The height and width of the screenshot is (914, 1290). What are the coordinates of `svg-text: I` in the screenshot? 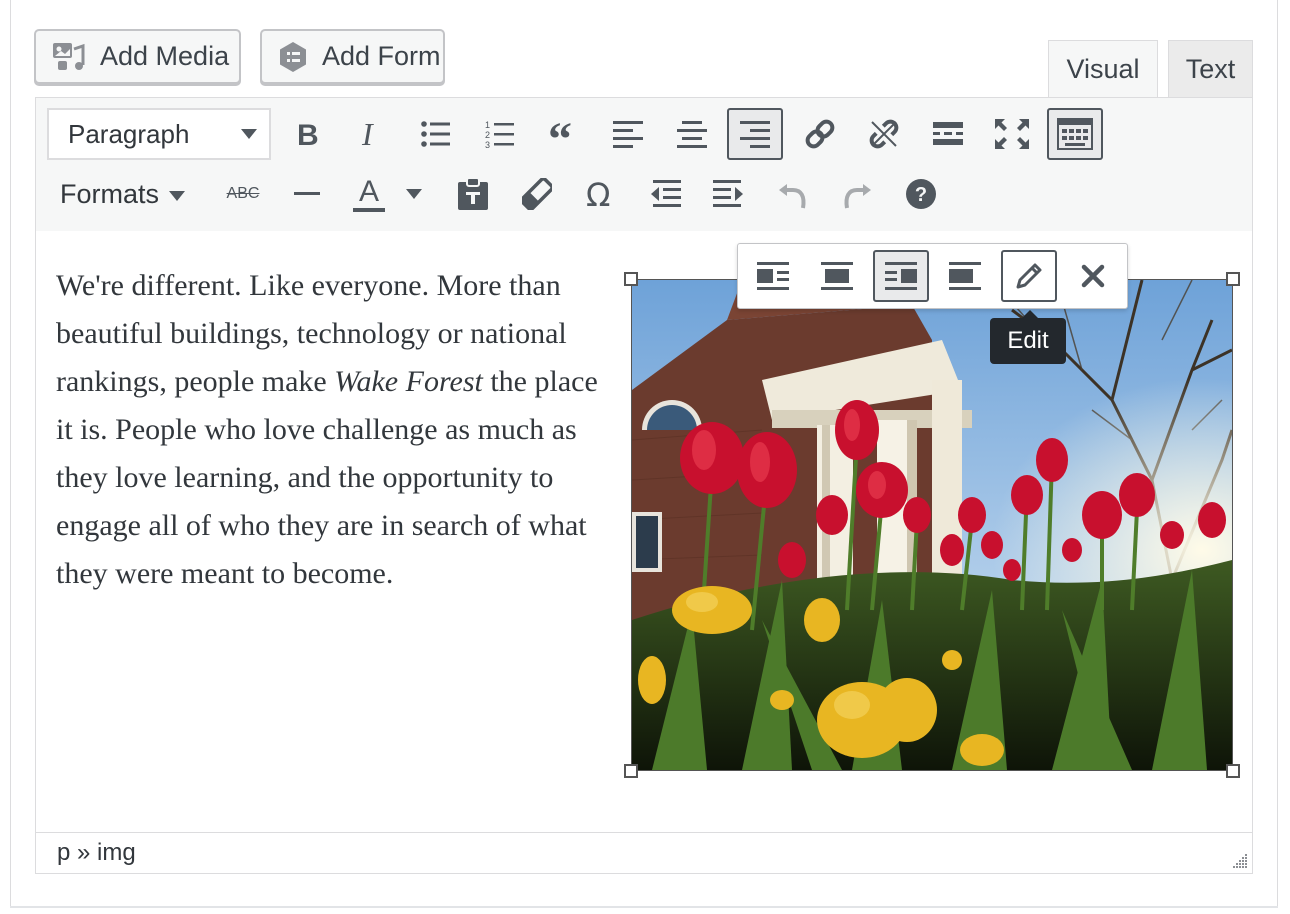 It's located at (367, 134).